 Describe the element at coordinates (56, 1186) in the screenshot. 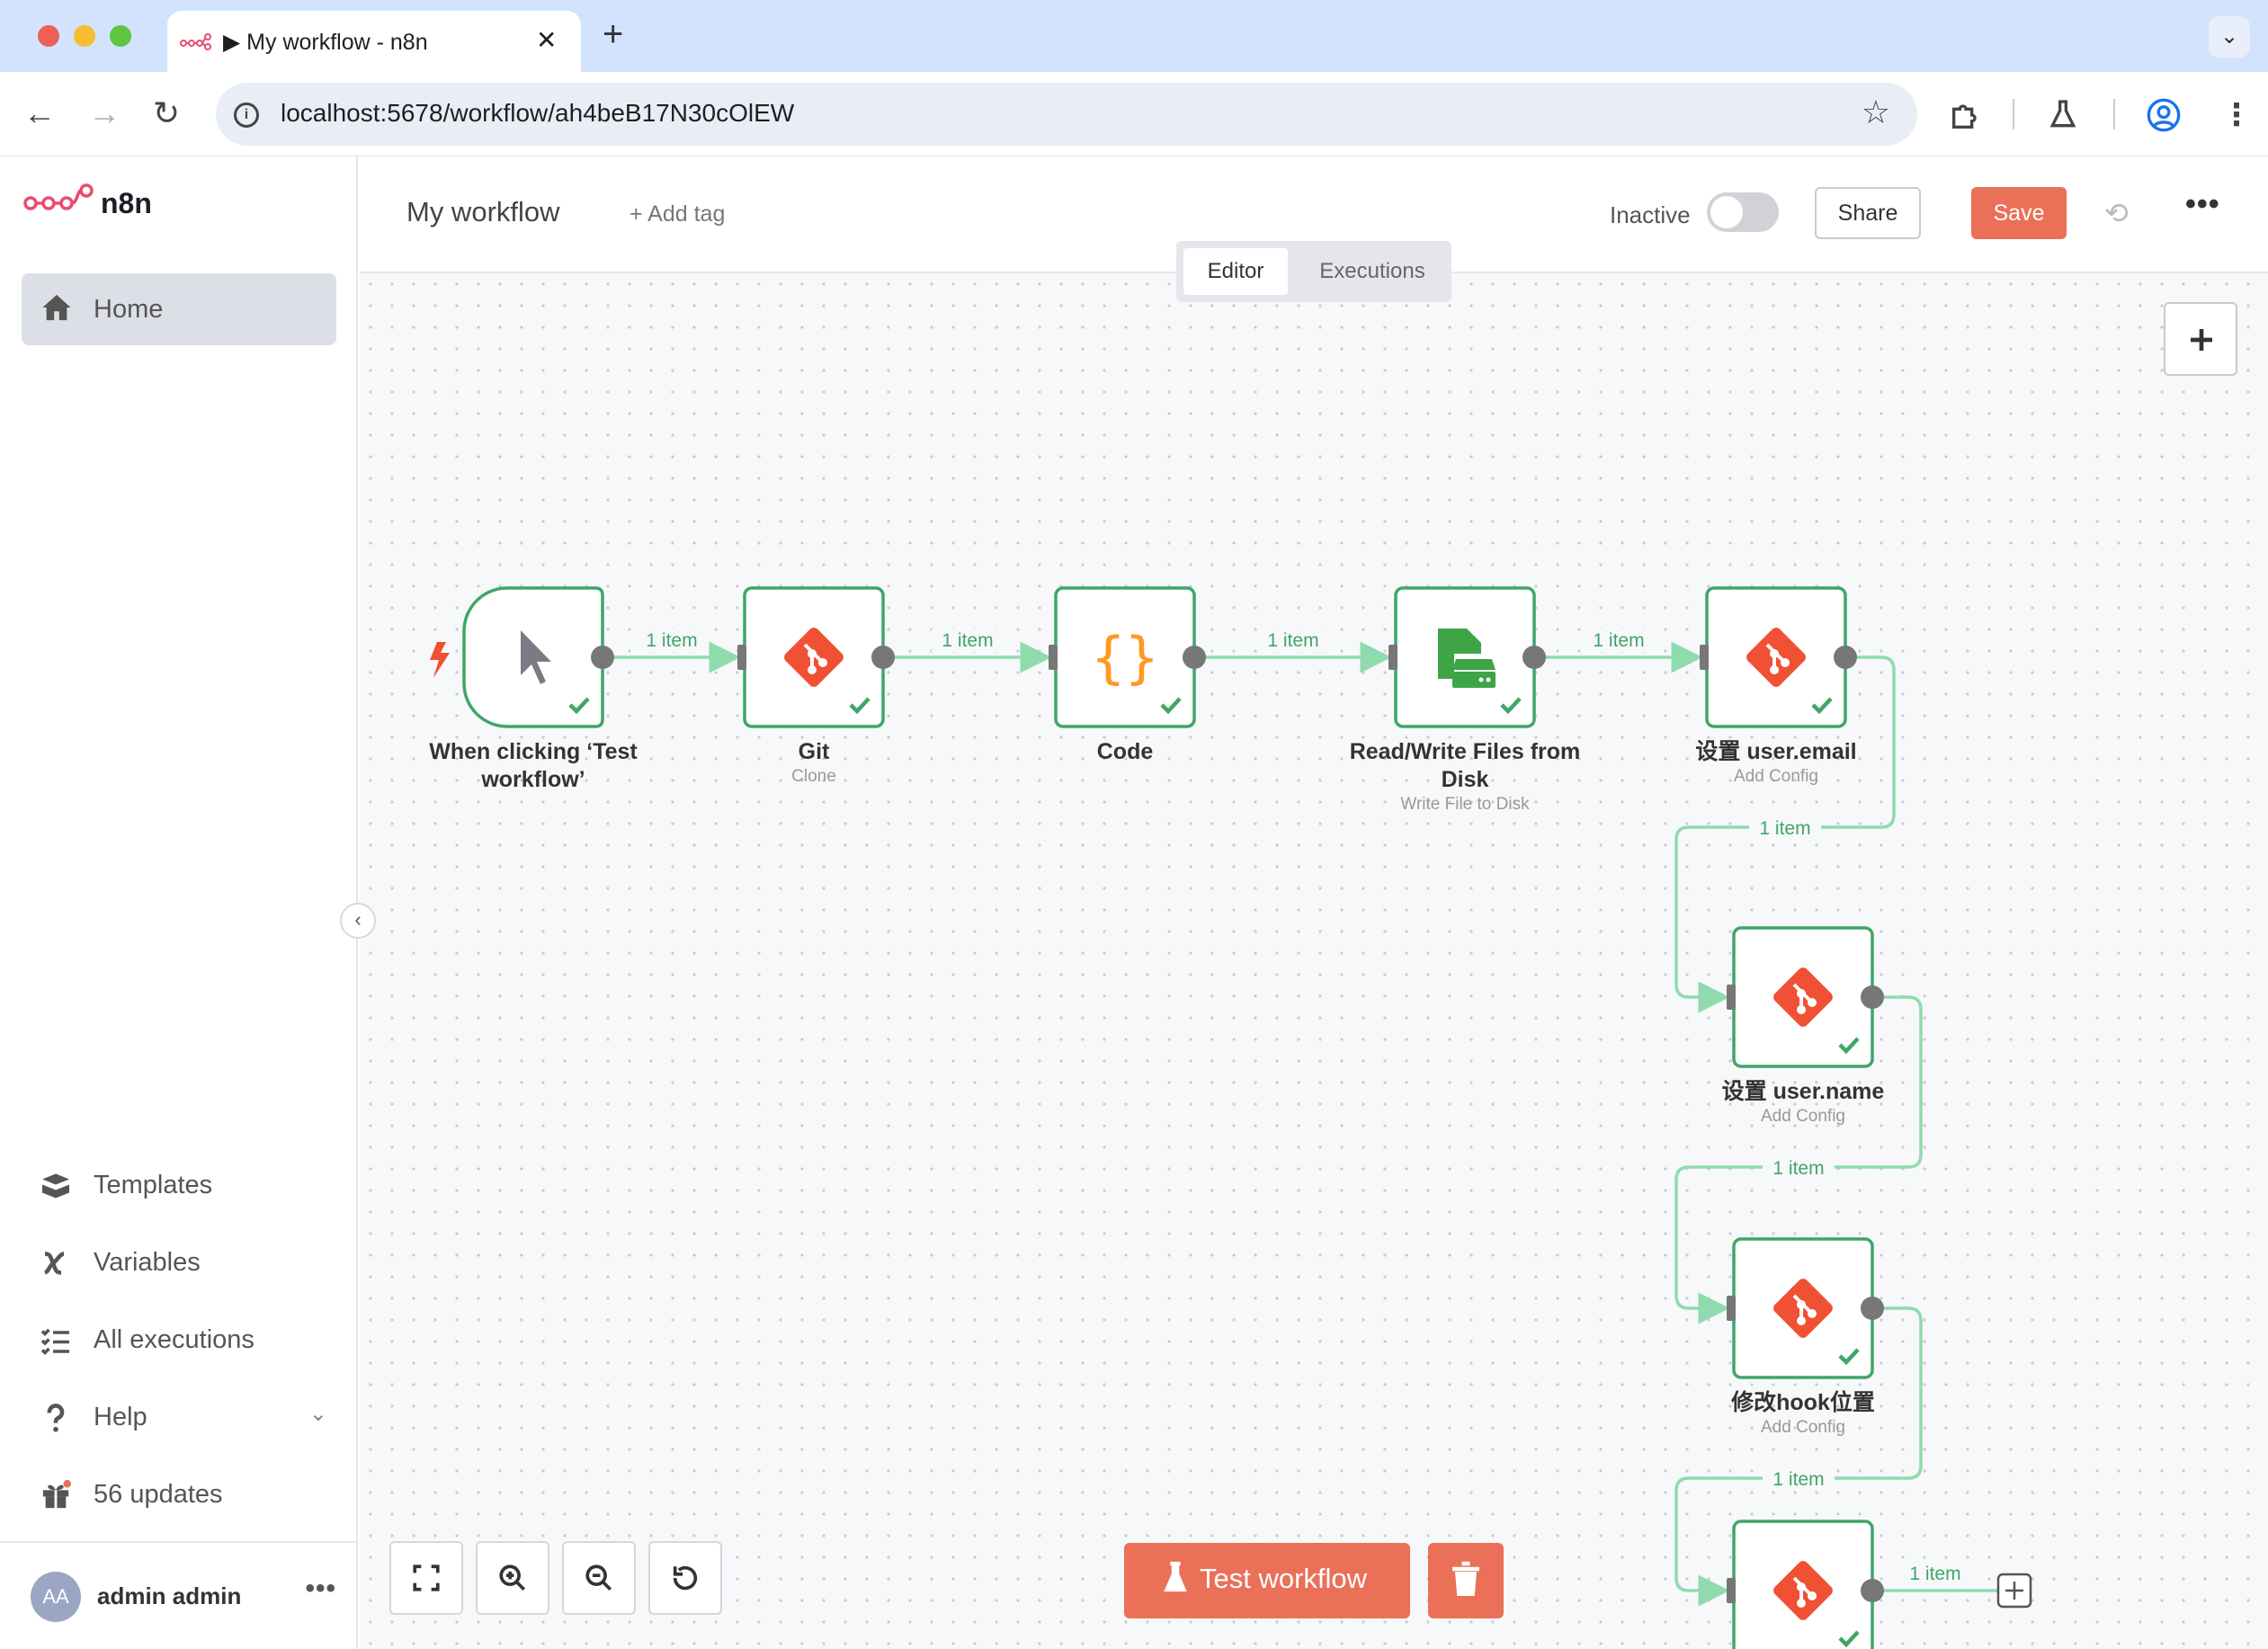

I see `templates-icon` at that location.